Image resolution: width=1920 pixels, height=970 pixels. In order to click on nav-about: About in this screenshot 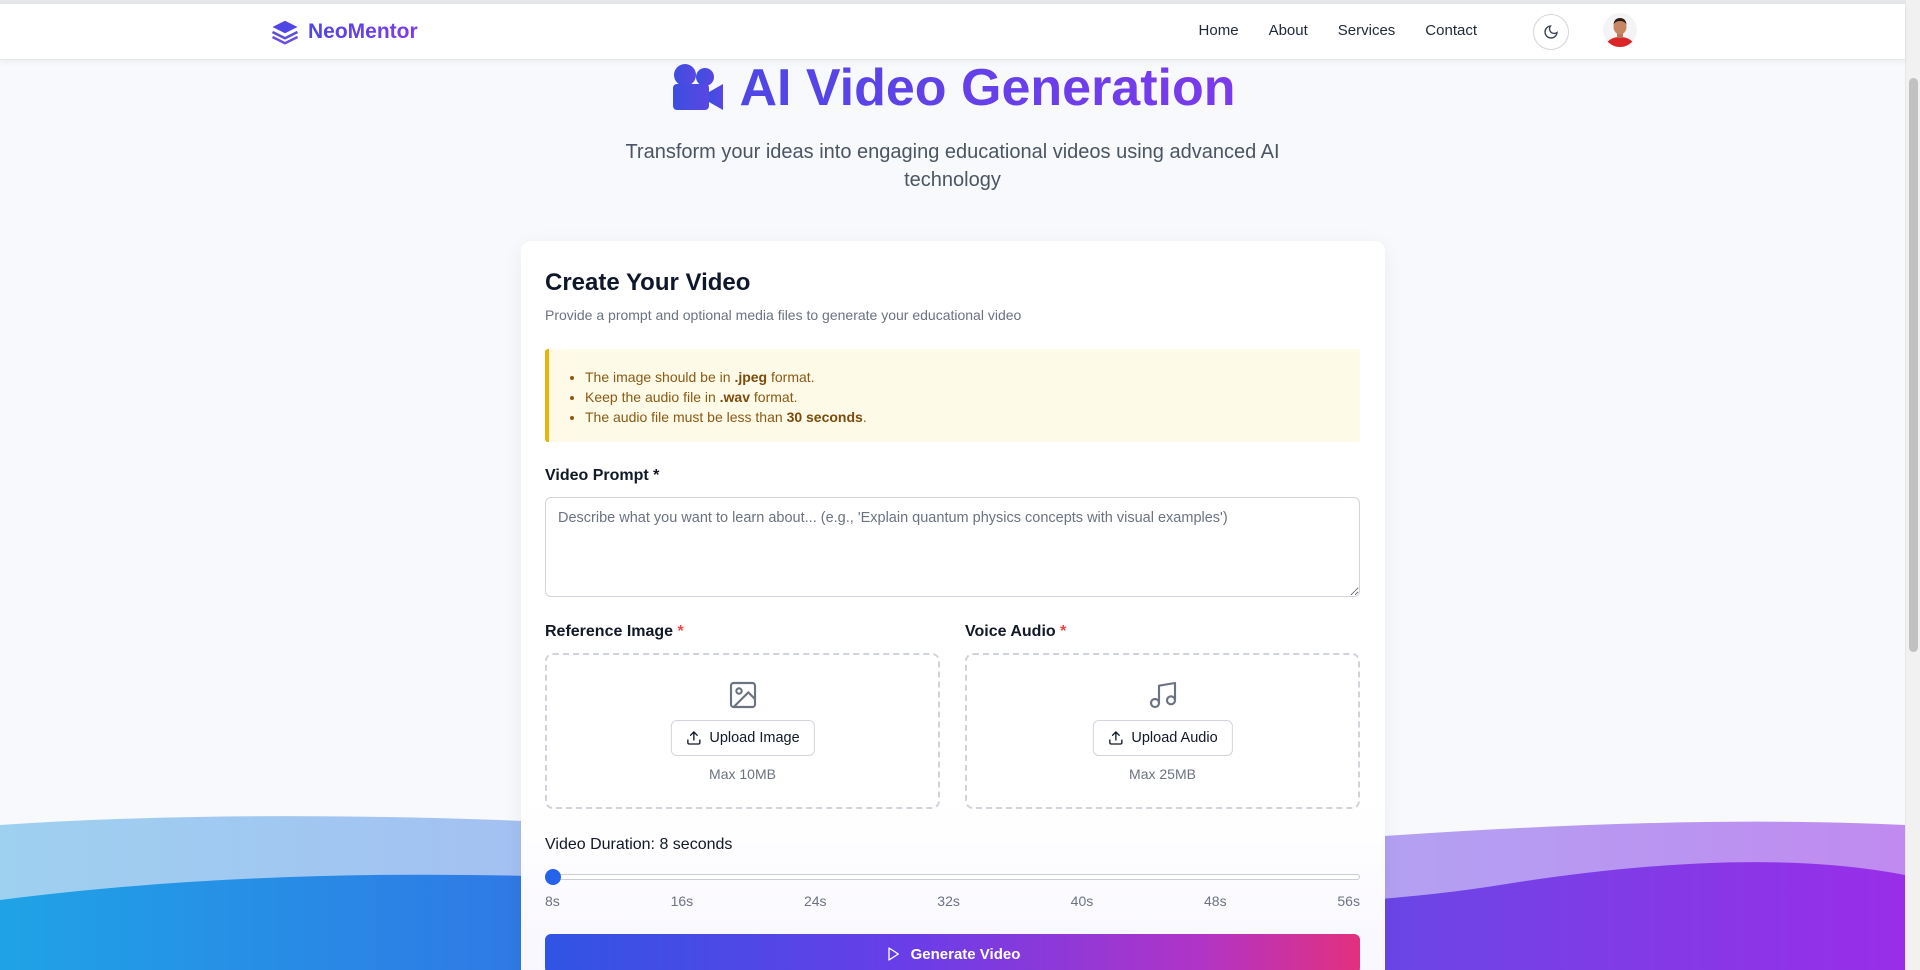, I will do `click(1288, 30)`.